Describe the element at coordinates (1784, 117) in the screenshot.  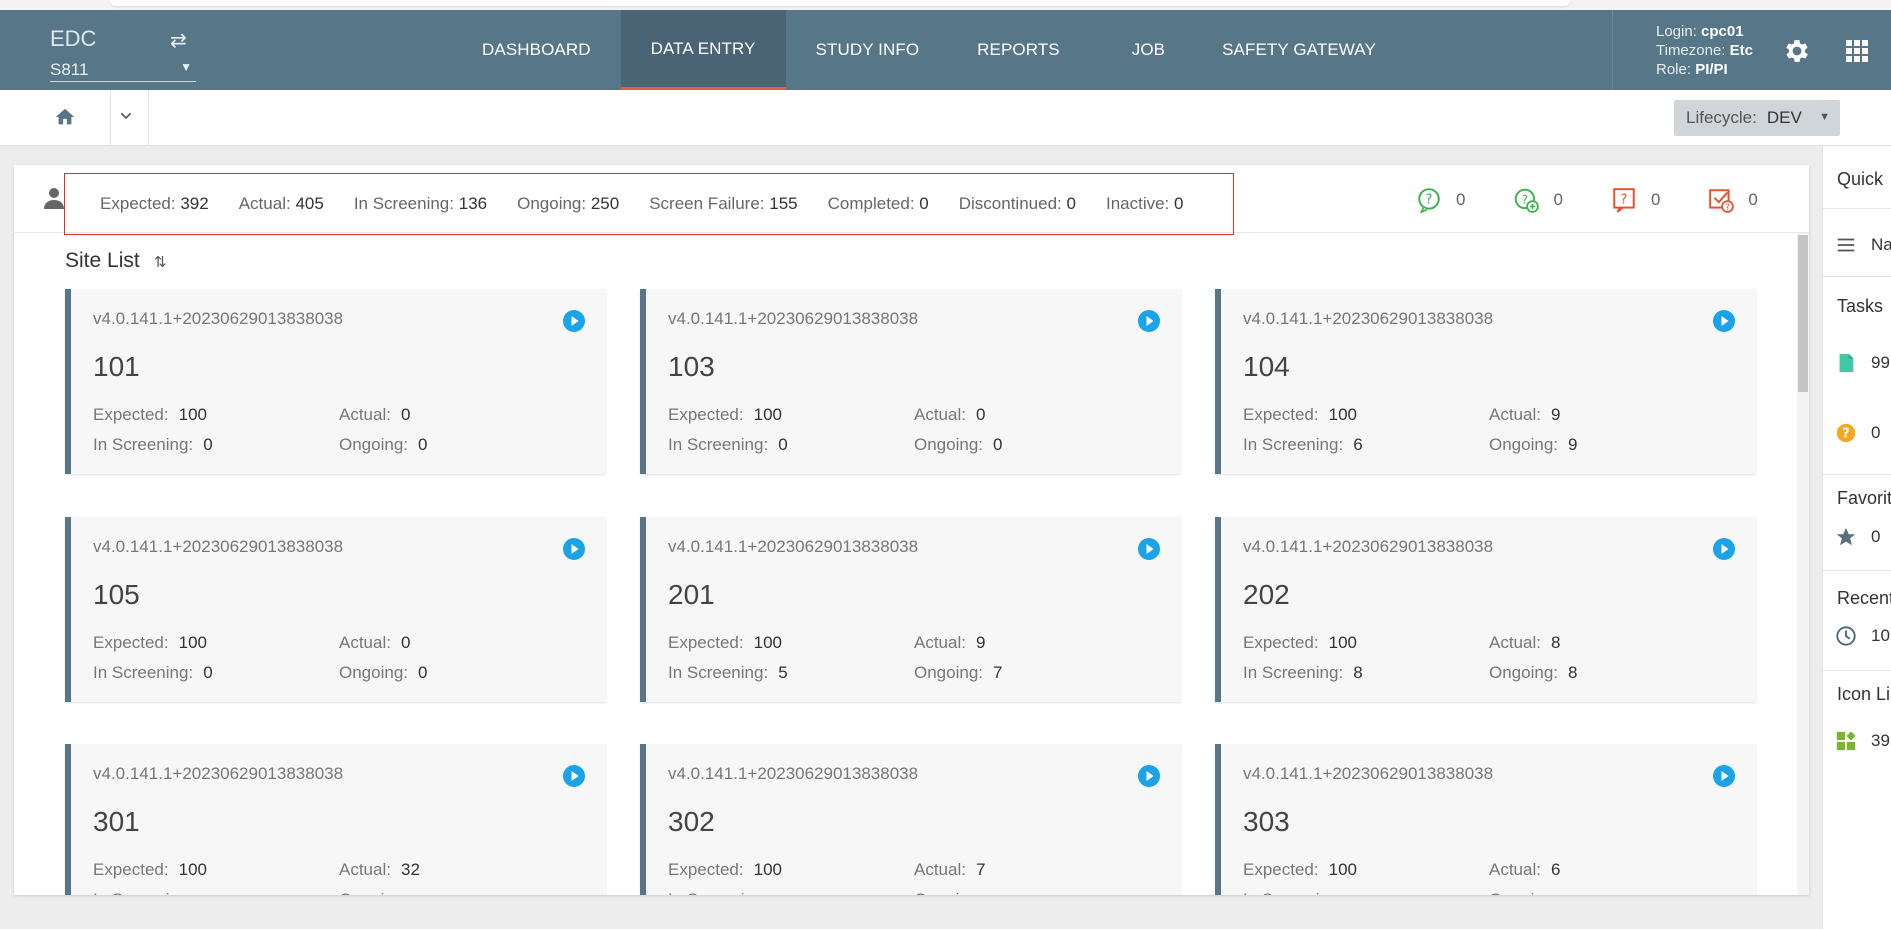
I see `lifecycle-value: DEV` at that location.